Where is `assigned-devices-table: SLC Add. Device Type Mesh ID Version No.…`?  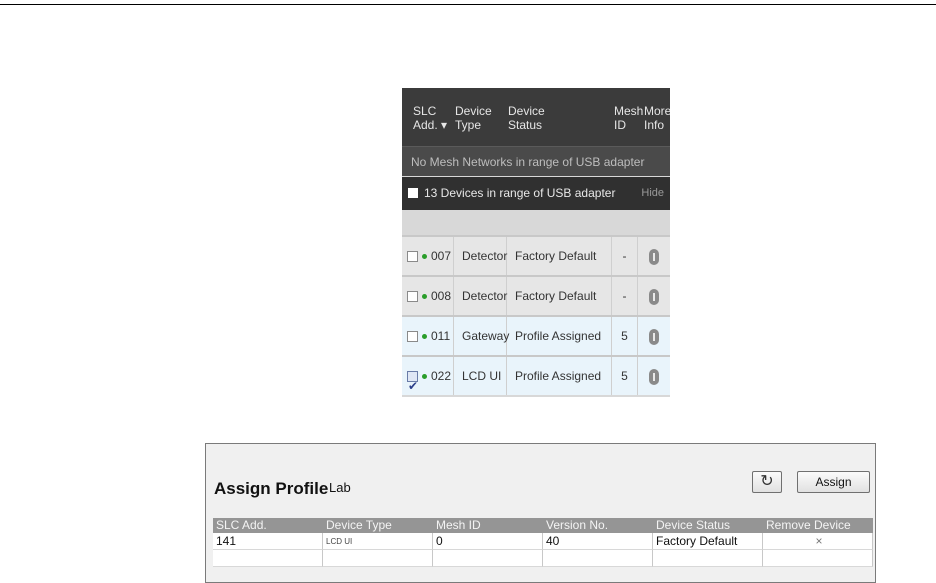
assigned-devices-table: SLC Add. Device Type Mesh ID Version No.… is located at coordinates (543, 542).